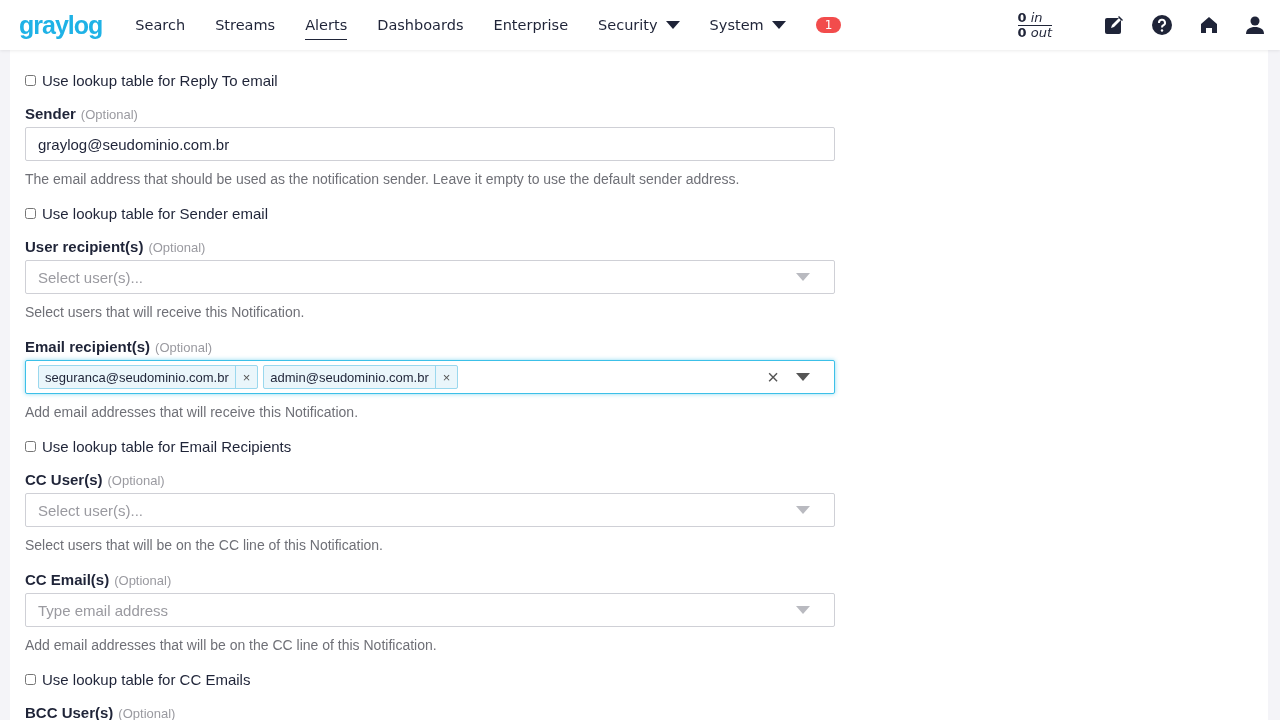 This screenshot has height=720, width=1280. I want to click on checkbox-label: Use lookup table for CC Emails, so click(146, 679).